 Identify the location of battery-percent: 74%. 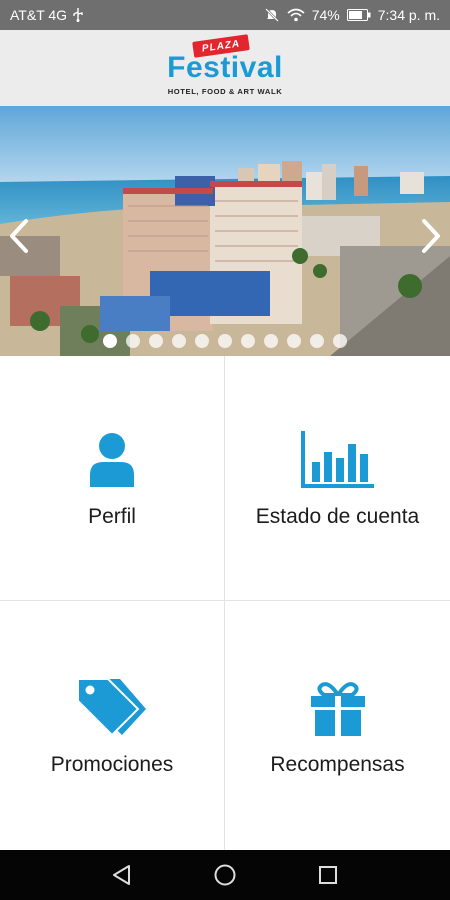
(325, 15).